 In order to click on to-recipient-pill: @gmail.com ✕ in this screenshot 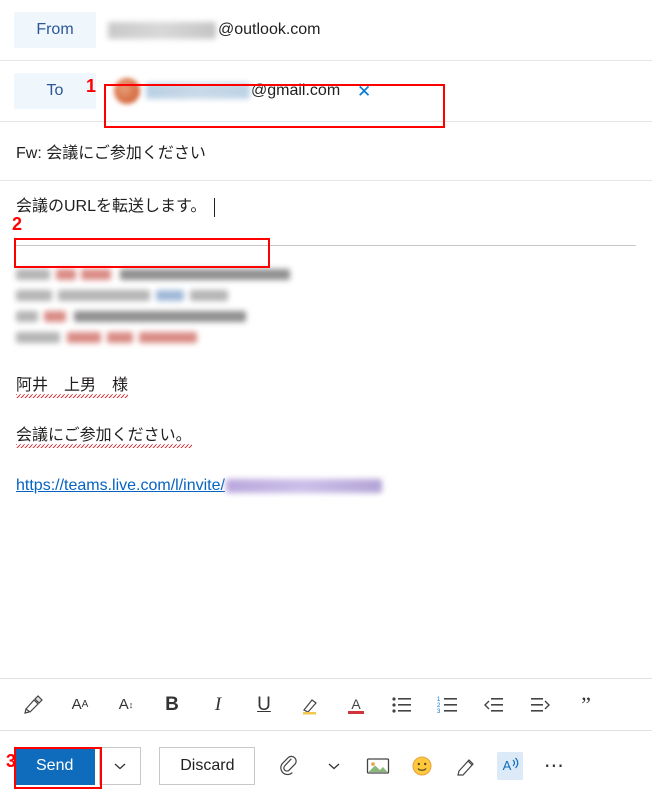, I will do `click(243, 91)`.